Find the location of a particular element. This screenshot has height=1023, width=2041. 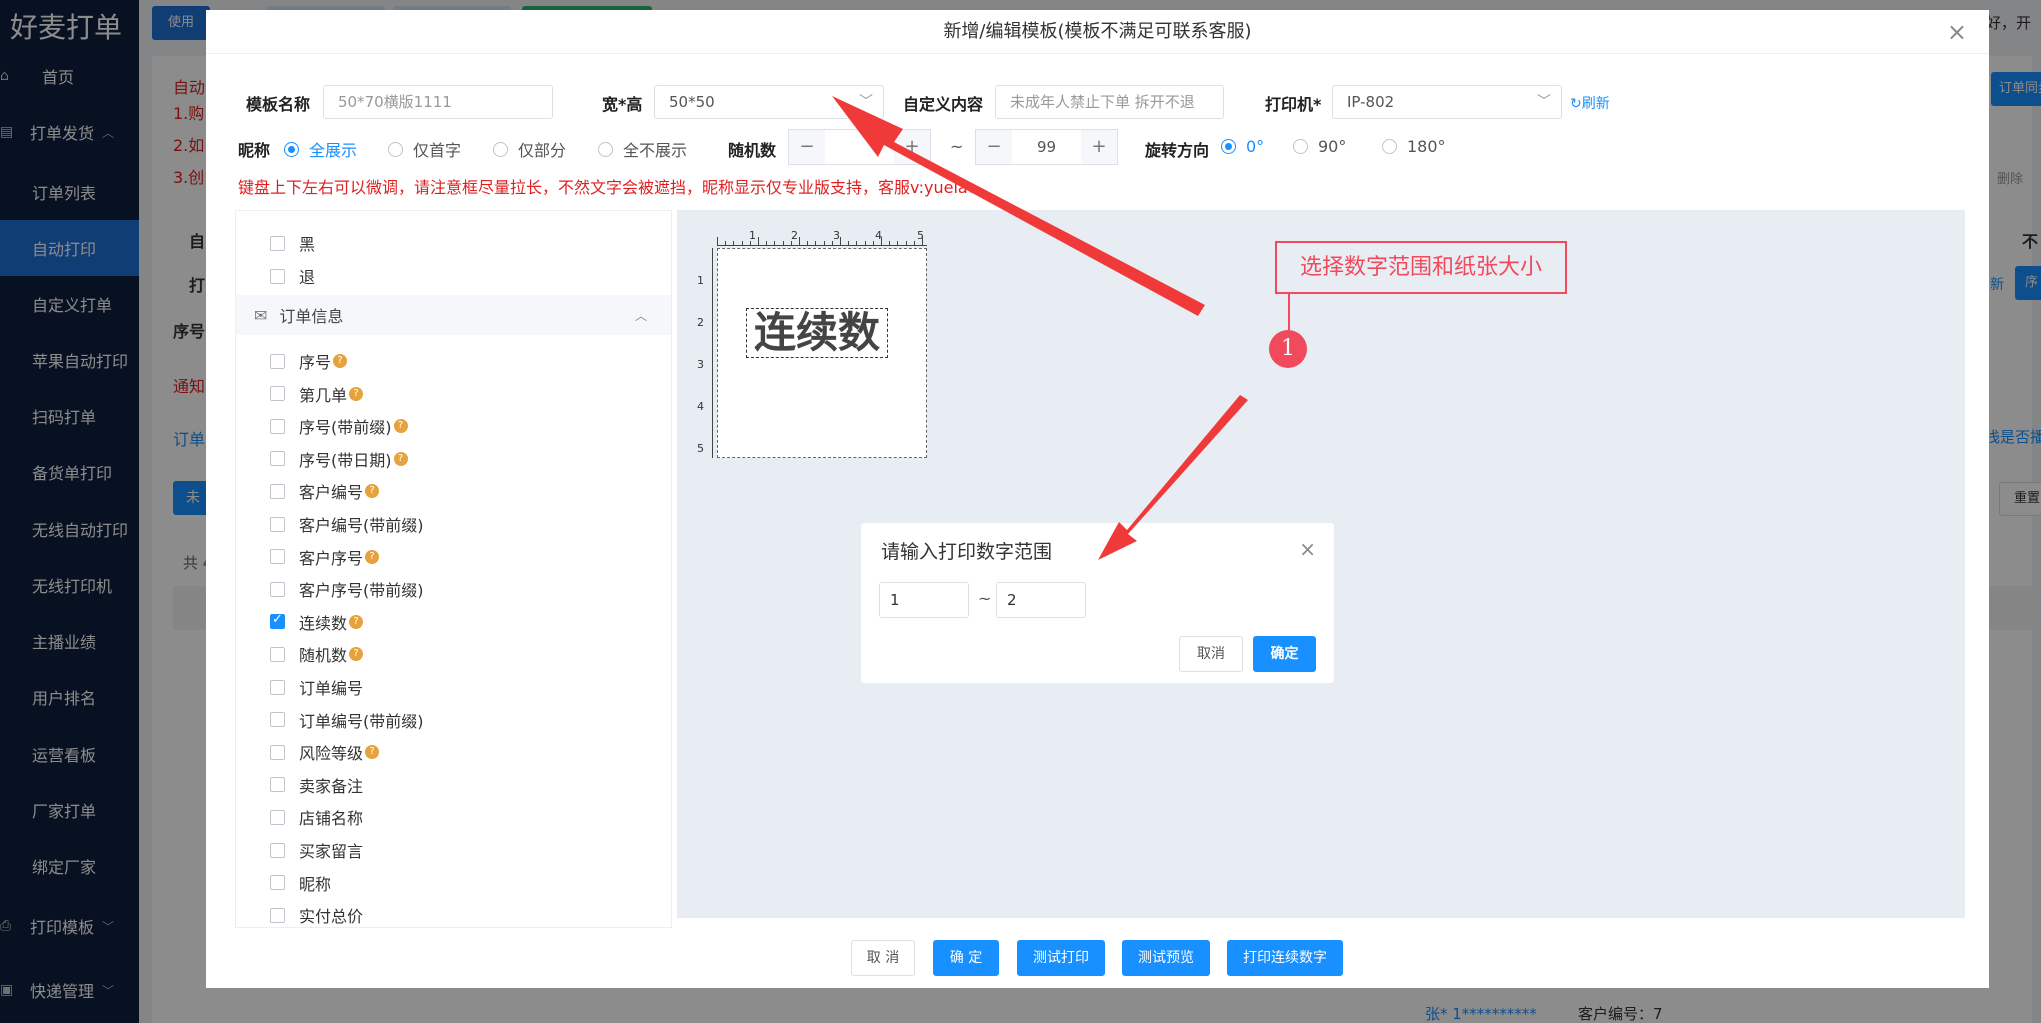

size-select: 50*50 ﹀ is located at coordinates (769, 102).